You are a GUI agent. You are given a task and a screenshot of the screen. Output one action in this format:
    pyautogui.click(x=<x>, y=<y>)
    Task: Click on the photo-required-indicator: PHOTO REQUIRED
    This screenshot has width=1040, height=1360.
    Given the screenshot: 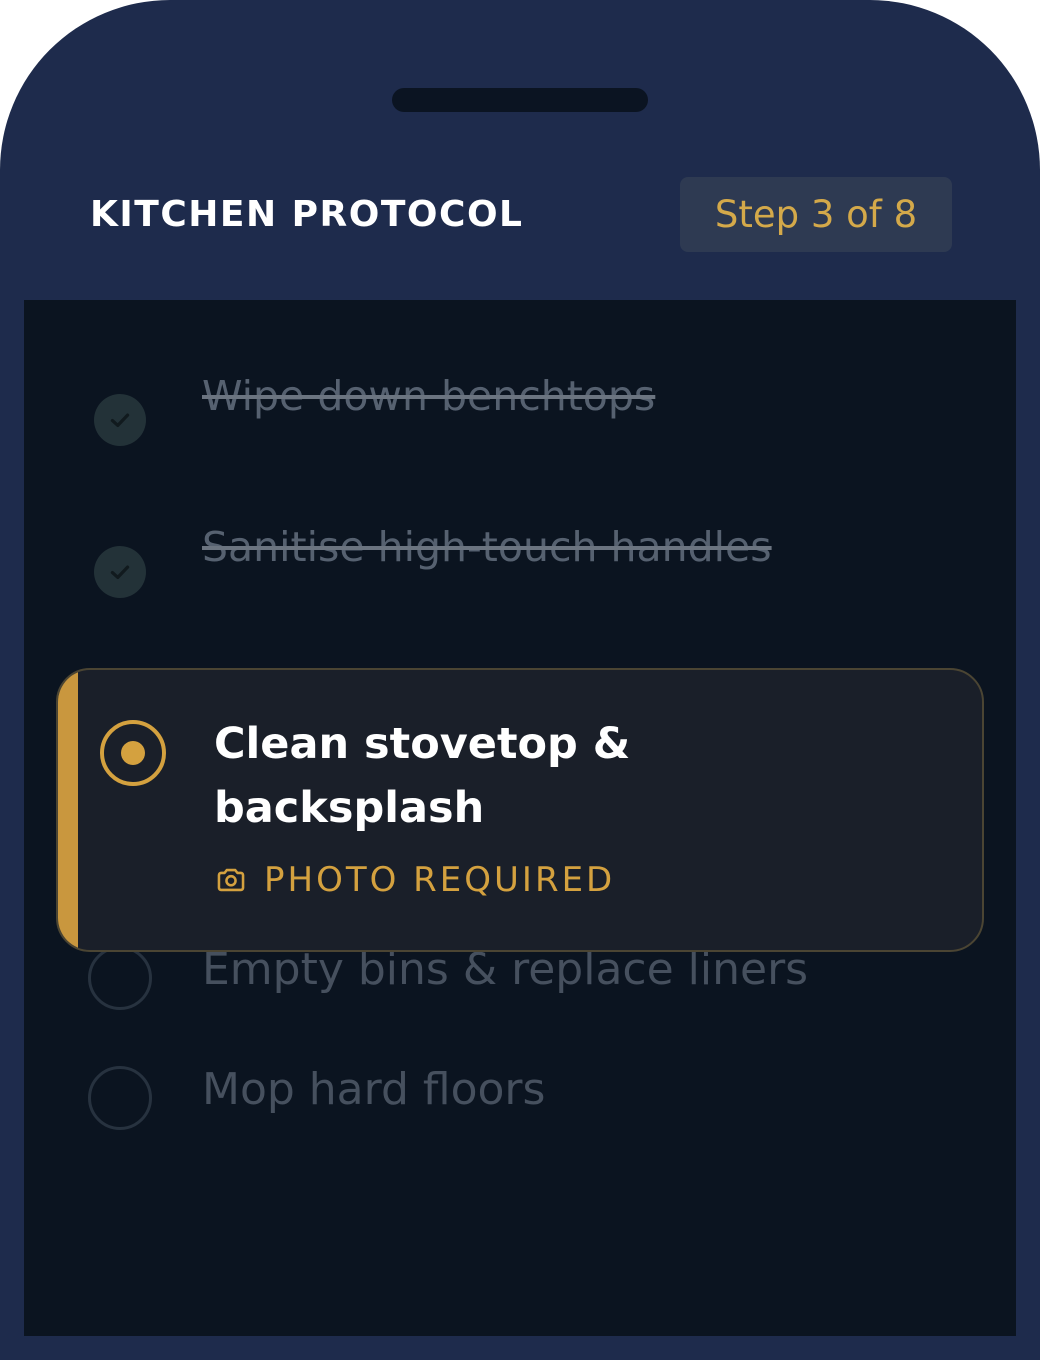 What is the action you would take?
    pyautogui.click(x=414, y=880)
    